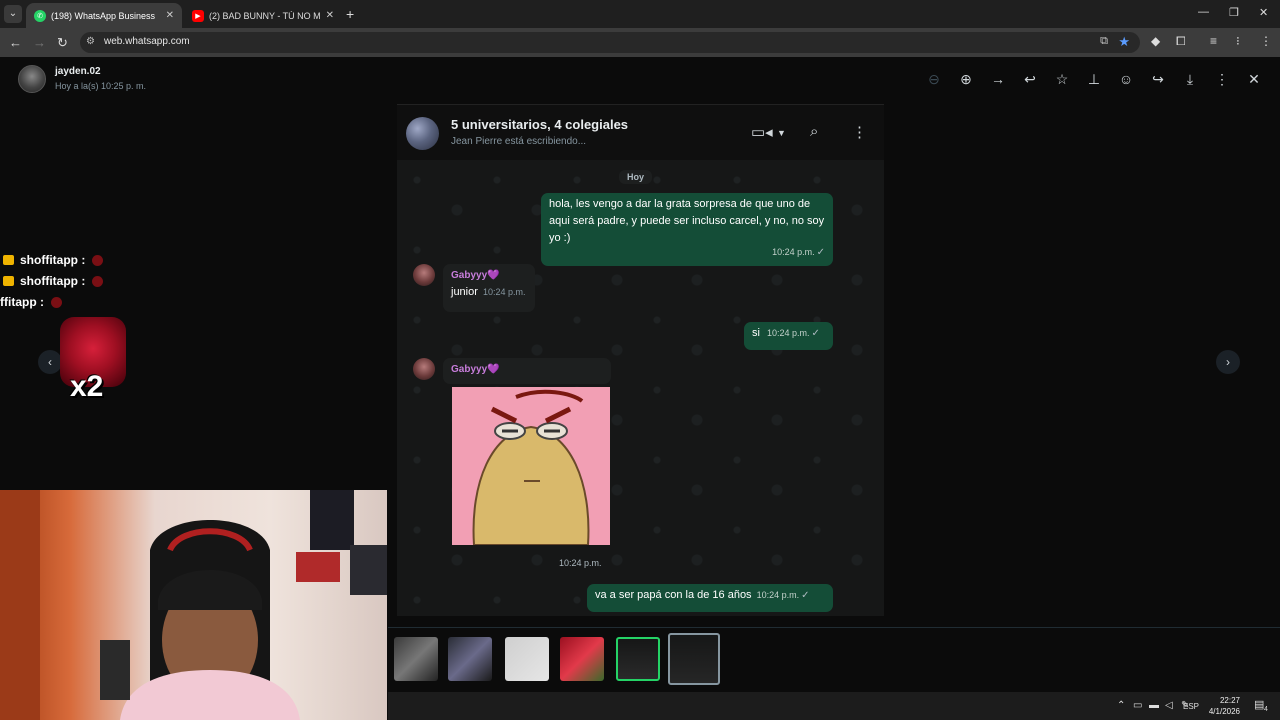 The height and width of the screenshot is (720, 1280). What do you see at coordinates (1030, 79) in the screenshot?
I see `reply-icon: ↩` at bounding box center [1030, 79].